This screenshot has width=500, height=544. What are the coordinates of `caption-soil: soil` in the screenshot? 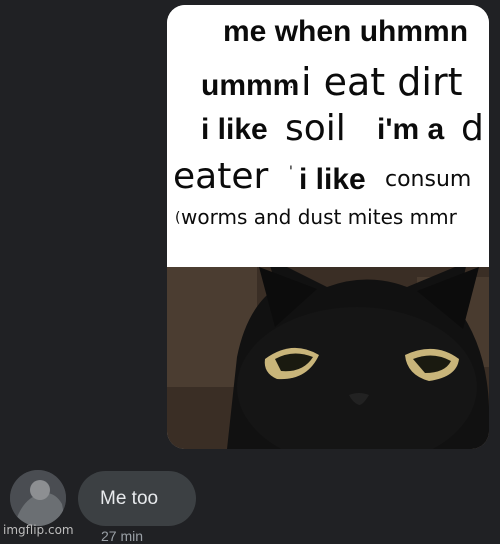 It's located at (315, 128).